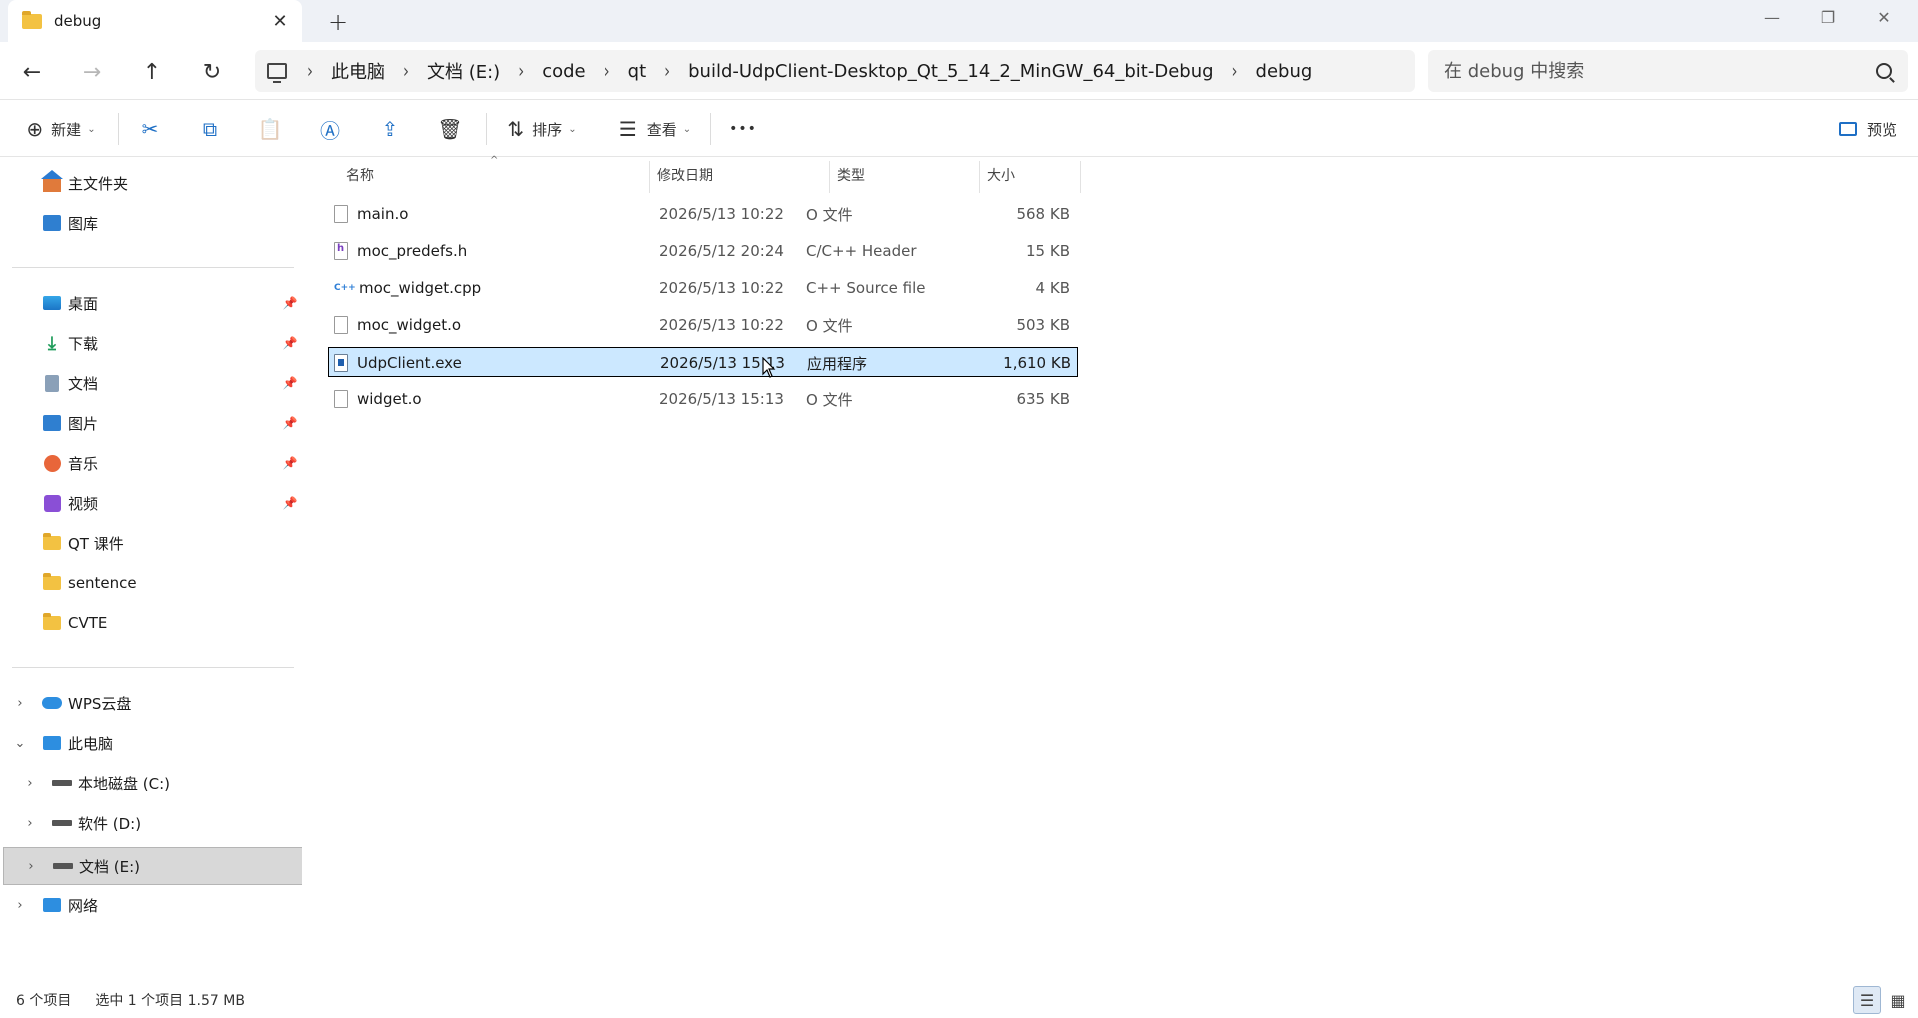 This screenshot has height=1018, width=1918. What do you see at coordinates (290, 303) in the screenshot?
I see `pin-icon: 📌` at bounding box center [290, 303].